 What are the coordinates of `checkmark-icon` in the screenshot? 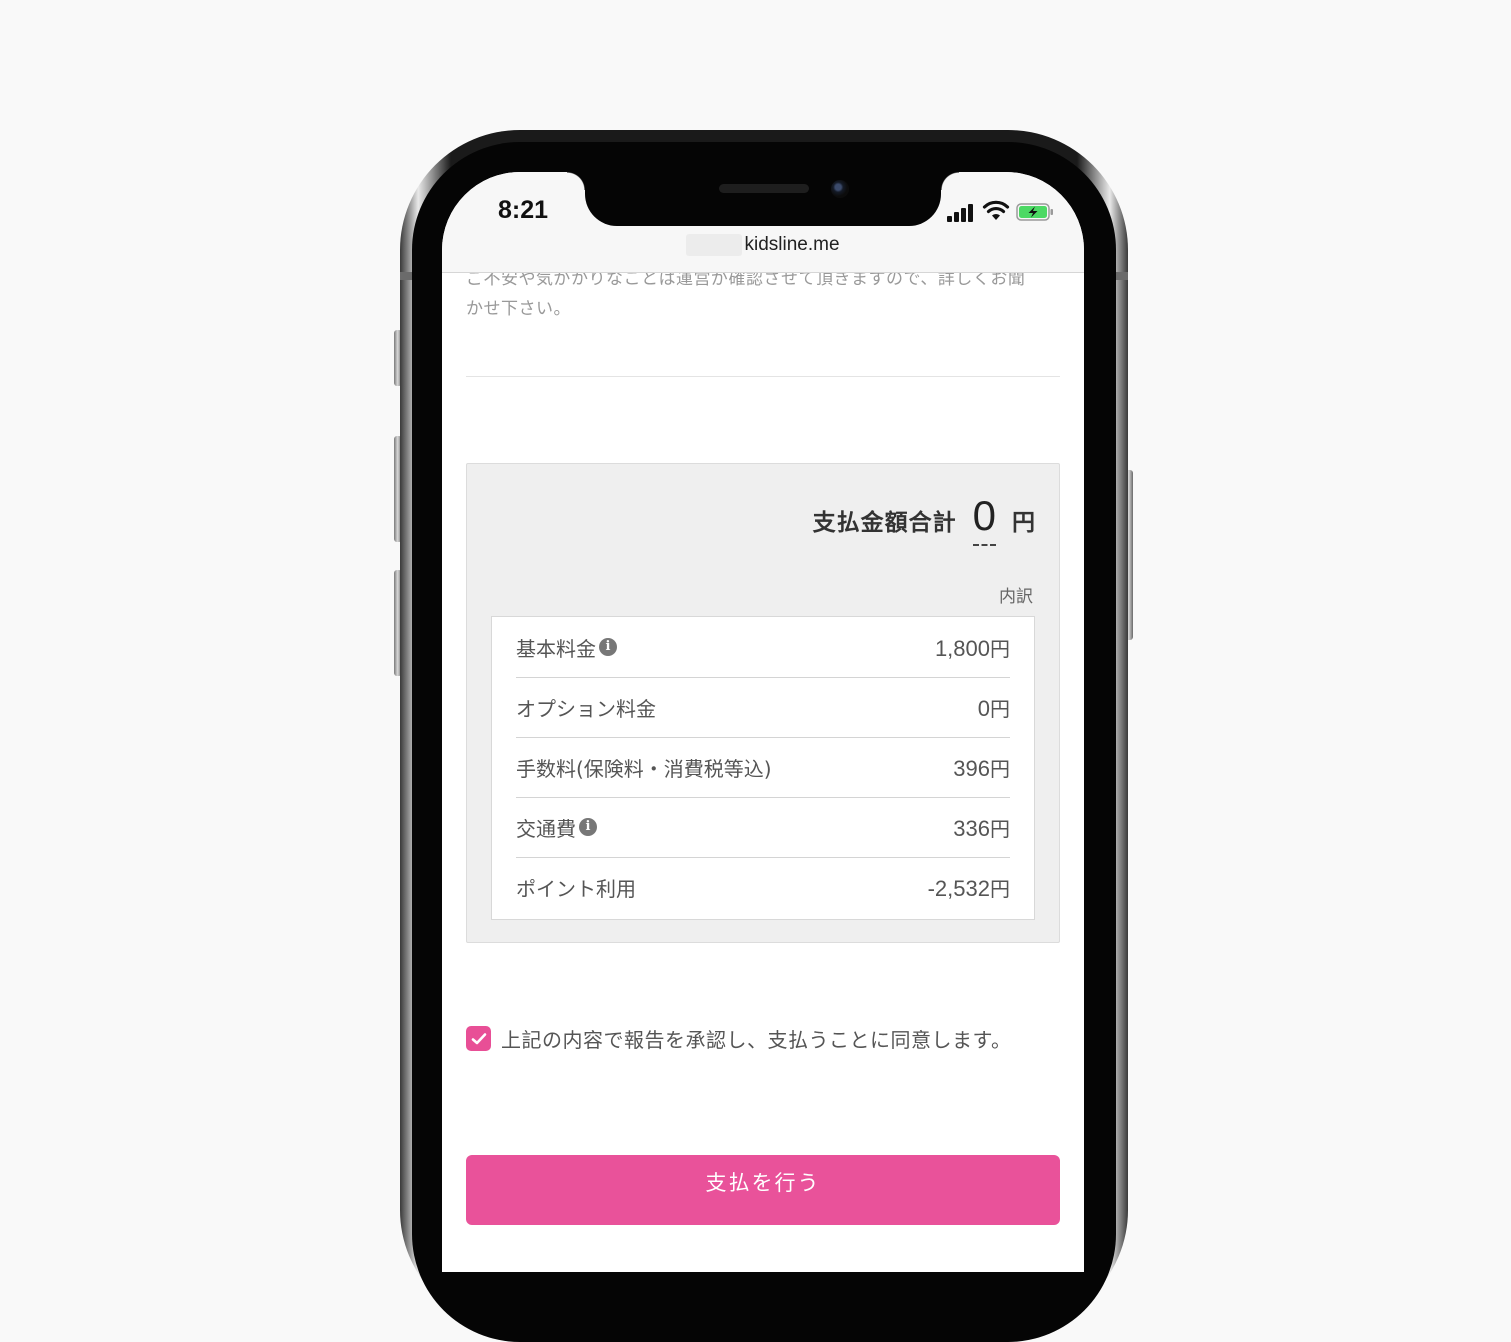 It's located at (478, 1038).